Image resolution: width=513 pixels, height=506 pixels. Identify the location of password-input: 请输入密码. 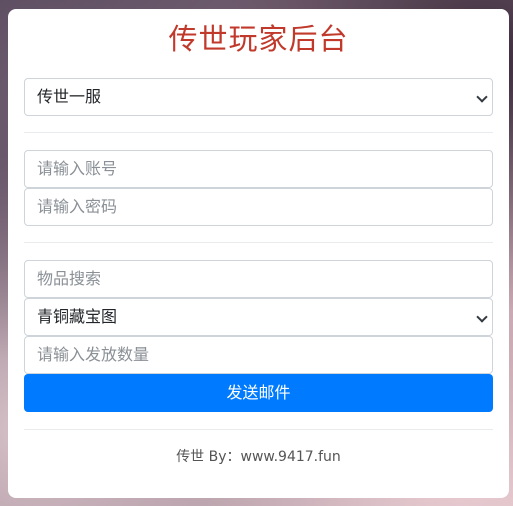
(258, 207).